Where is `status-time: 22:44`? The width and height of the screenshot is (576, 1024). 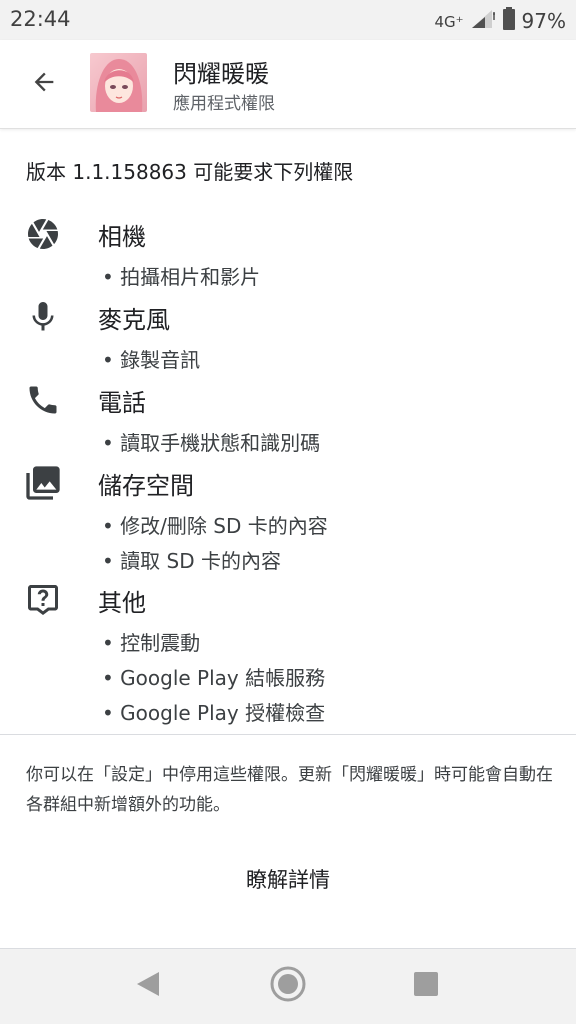 status-time: 22:44 is located at coordinates (40, 19).